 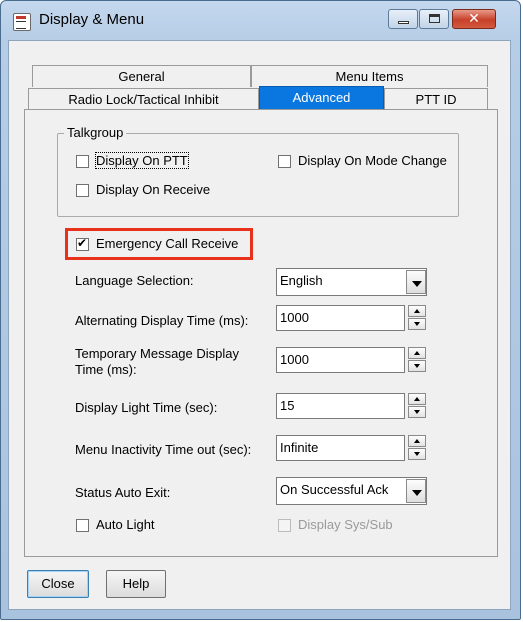 I want to click on auto-light-label: Auto Light, so click(x=125, y=524).